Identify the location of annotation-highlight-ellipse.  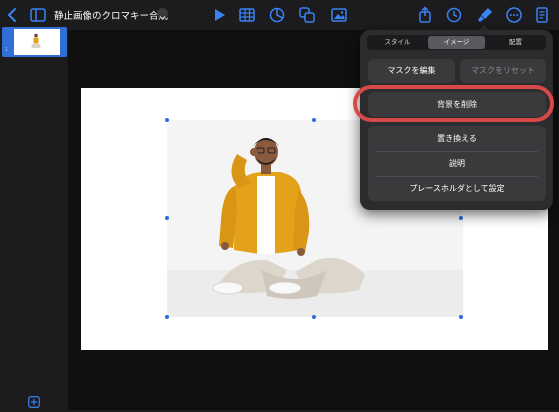
(453, 103).